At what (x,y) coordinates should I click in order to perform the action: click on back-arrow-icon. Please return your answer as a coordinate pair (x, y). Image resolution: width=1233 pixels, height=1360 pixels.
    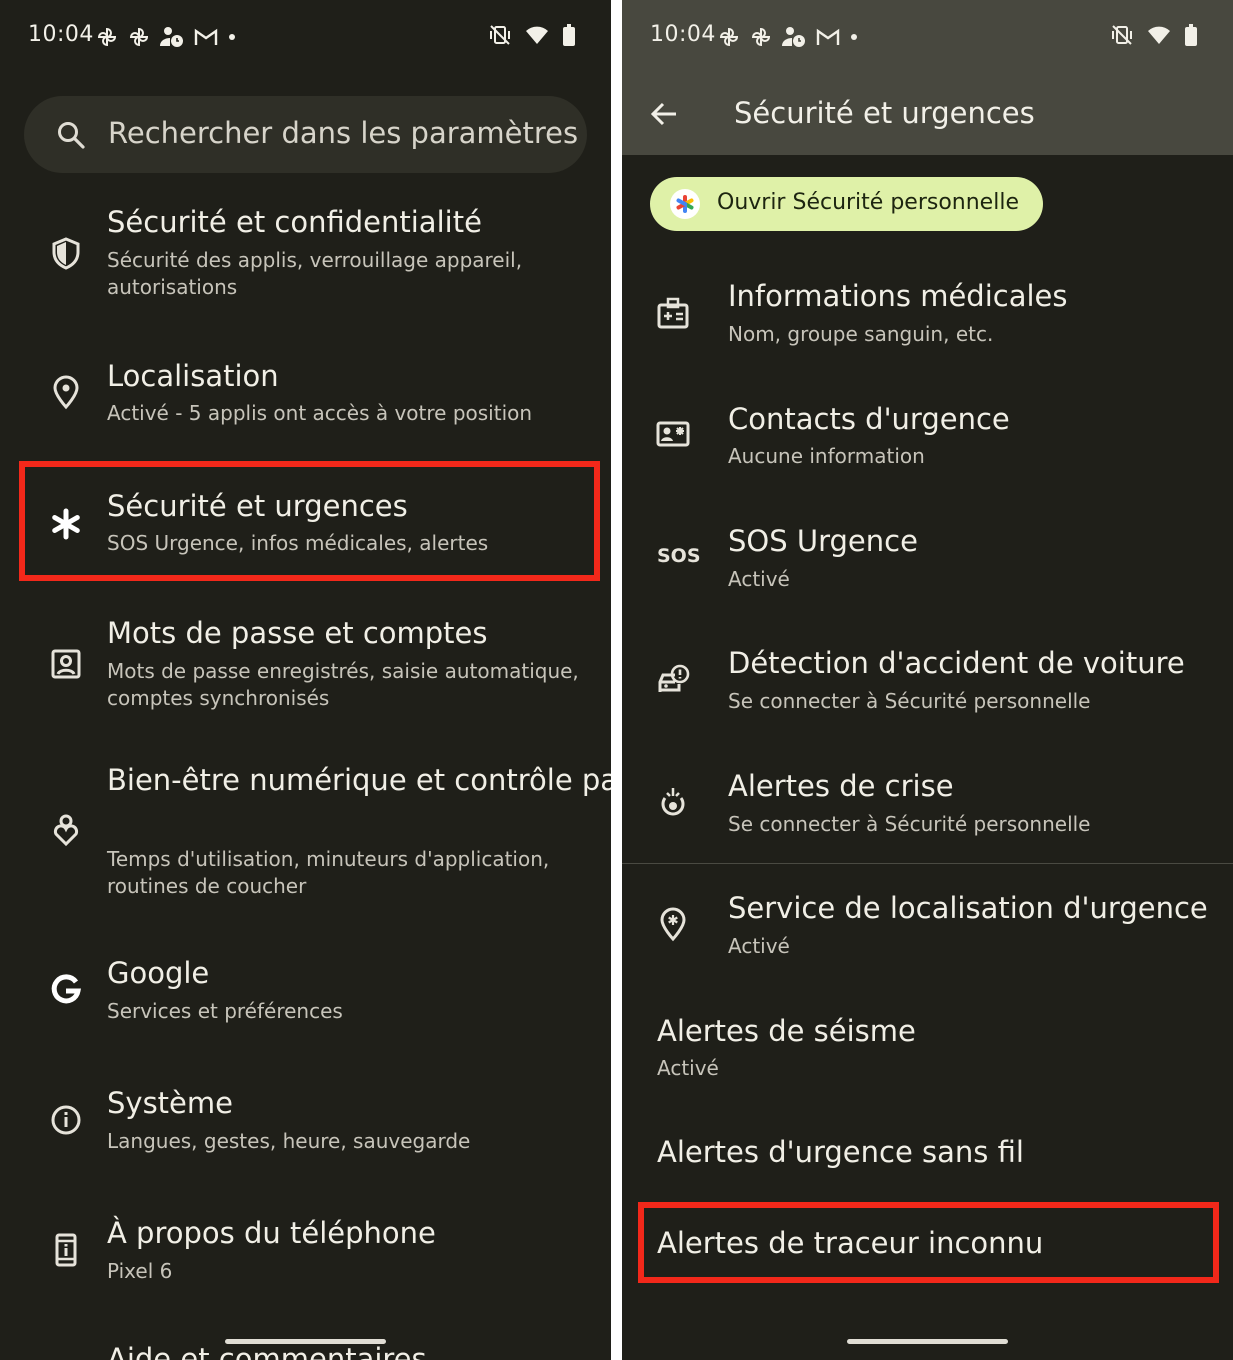
    Looking at the image, I should click on (664, 114).